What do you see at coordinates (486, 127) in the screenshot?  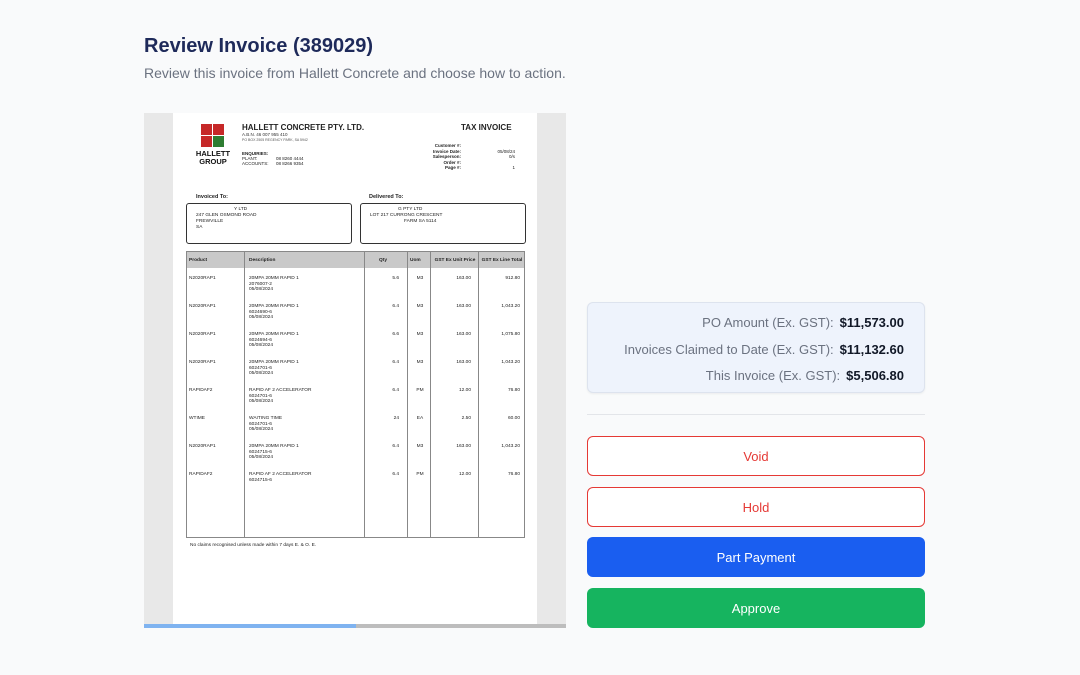 I see `tax-invoice-title: TAX INVOICE` at bounding box center [486, 127].